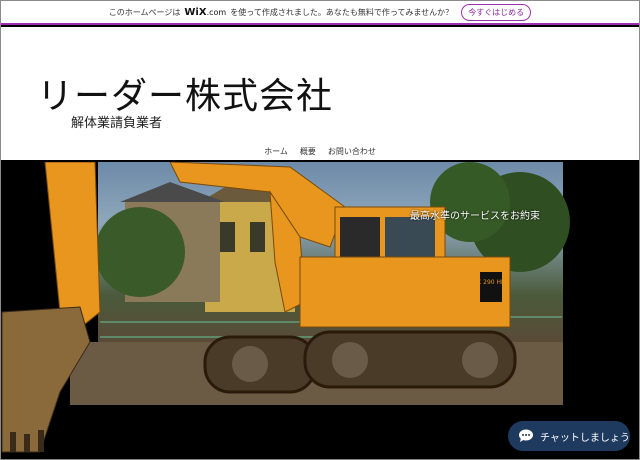 Image resolution: width=640 pixels, height=460 pixels. I want to click on left-excavator-arm-graphic, so click(51, 307).